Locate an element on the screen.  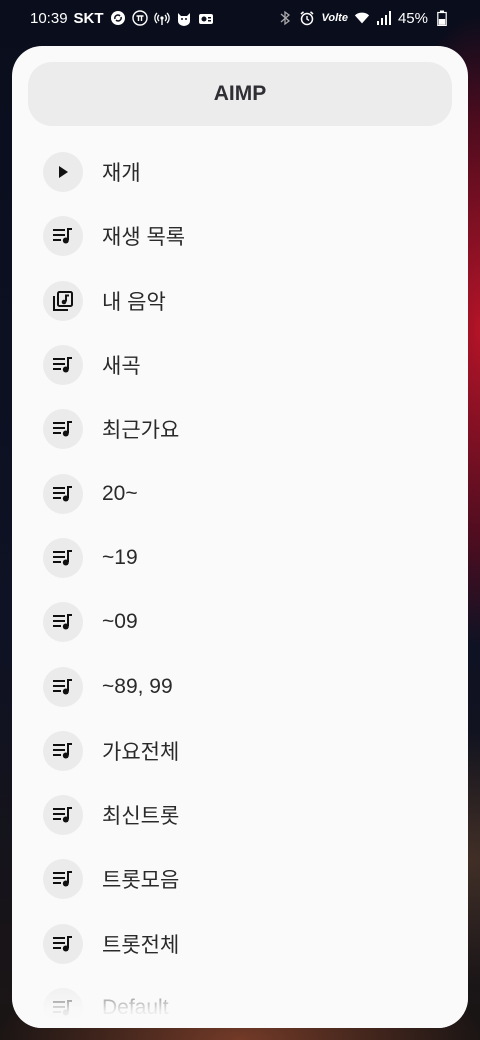
alarm-icon is located at coordinates (307, 18).